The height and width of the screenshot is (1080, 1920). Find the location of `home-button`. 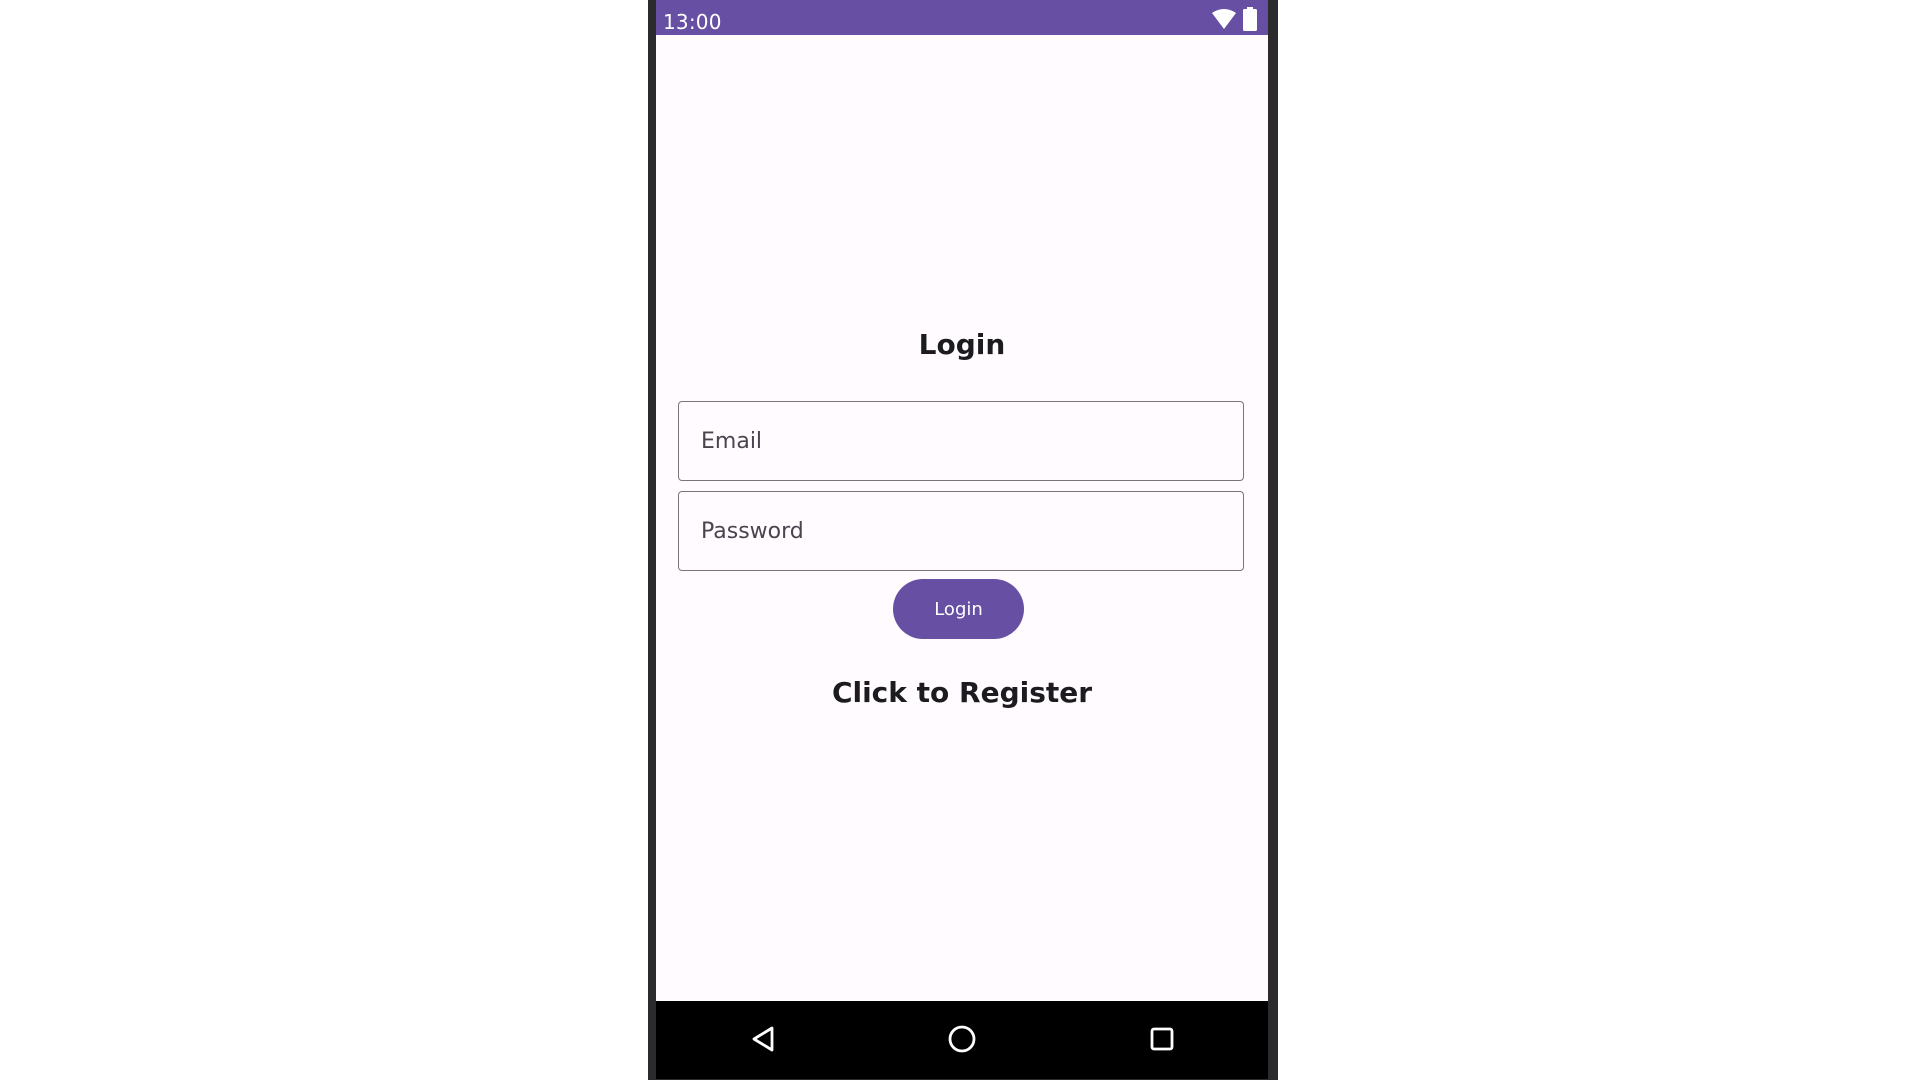

home-button is located at coordinates (962, 1041).